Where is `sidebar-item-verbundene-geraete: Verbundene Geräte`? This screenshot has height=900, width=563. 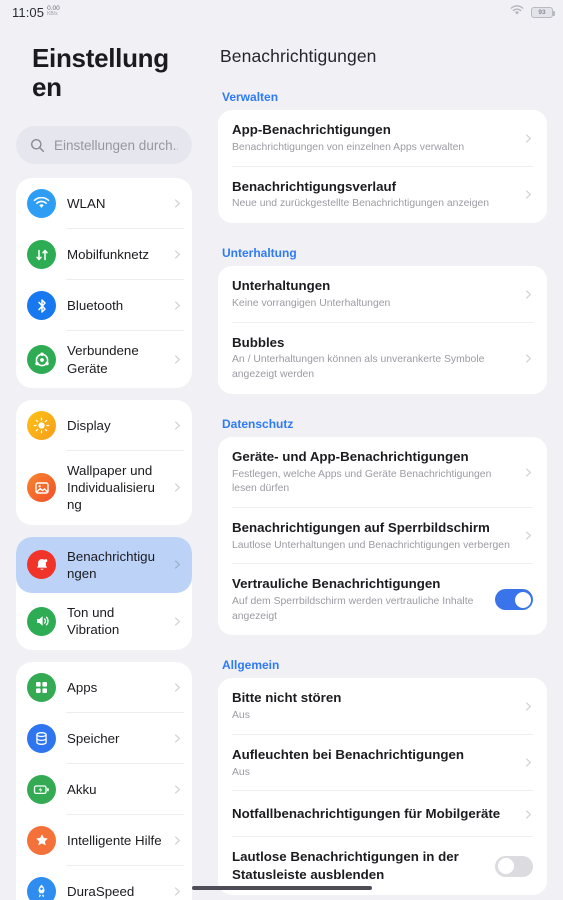
sidebar-item-verbundene-geraete: Verbundene Geräte is located at coordinates (104, 359).